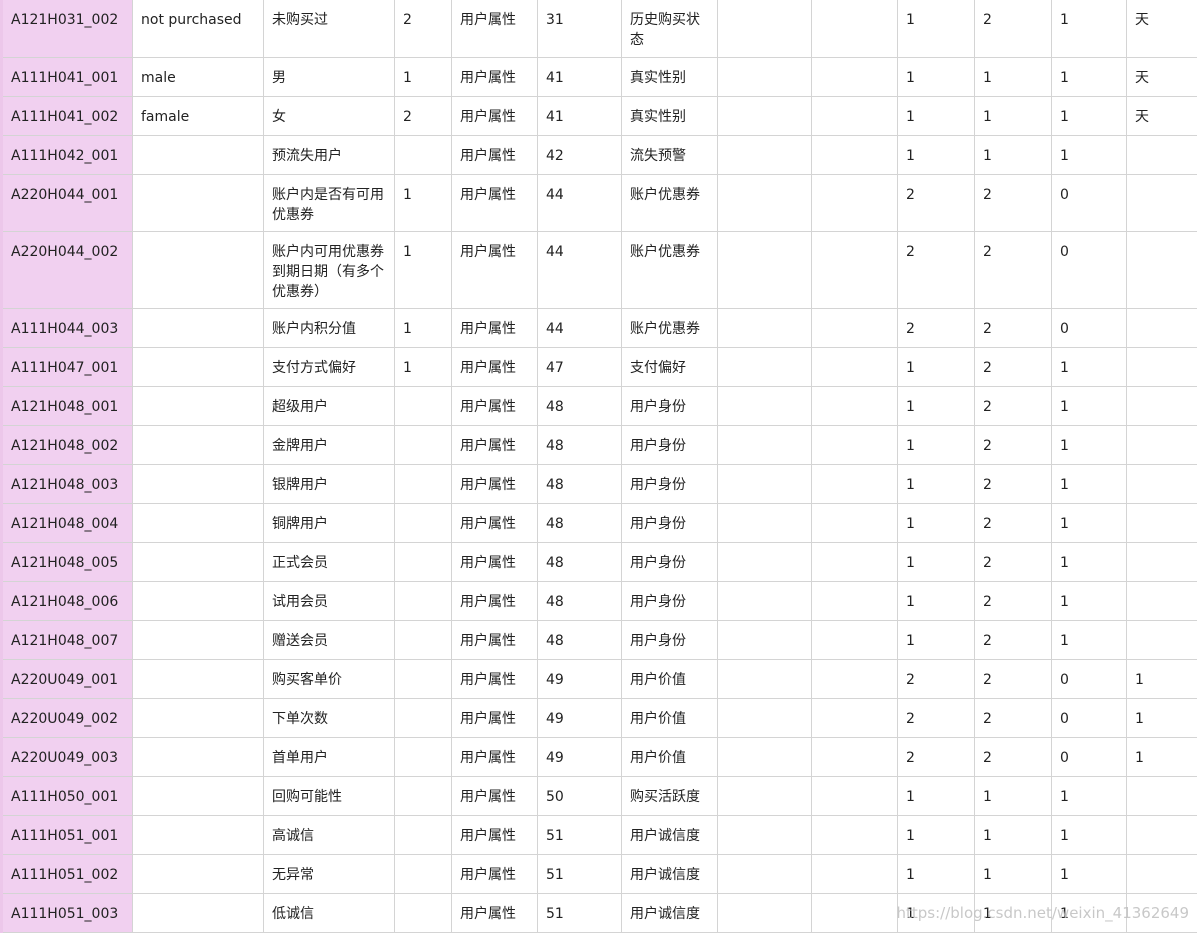 Image resolution: width=1197 pixels, height=933 pixels. What do you see at coordinates (67, 874) in the screenshot?
I see `tag-code-cell: A111H051_002` at bounding box center [67, 874].